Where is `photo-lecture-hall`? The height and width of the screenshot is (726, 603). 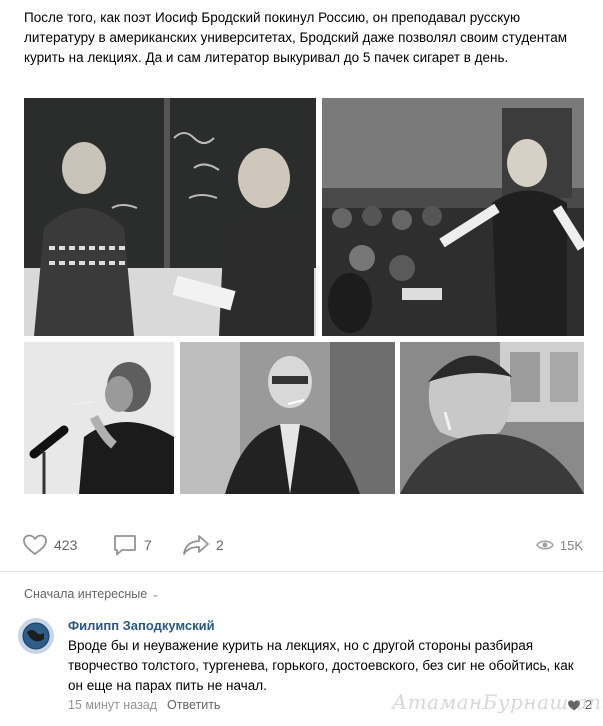 photo-lecture-hall is located at coordinates (453, 217).